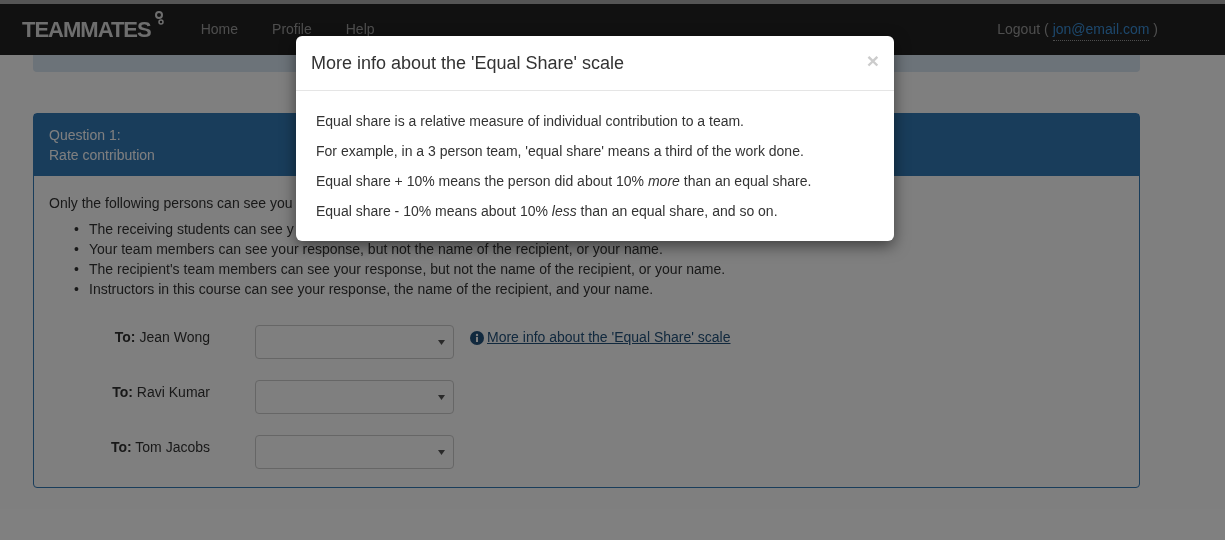 This screenshot has height=540, width=1225. I want to click on visibility-item: The receiving students can see y, so click(191, 229).